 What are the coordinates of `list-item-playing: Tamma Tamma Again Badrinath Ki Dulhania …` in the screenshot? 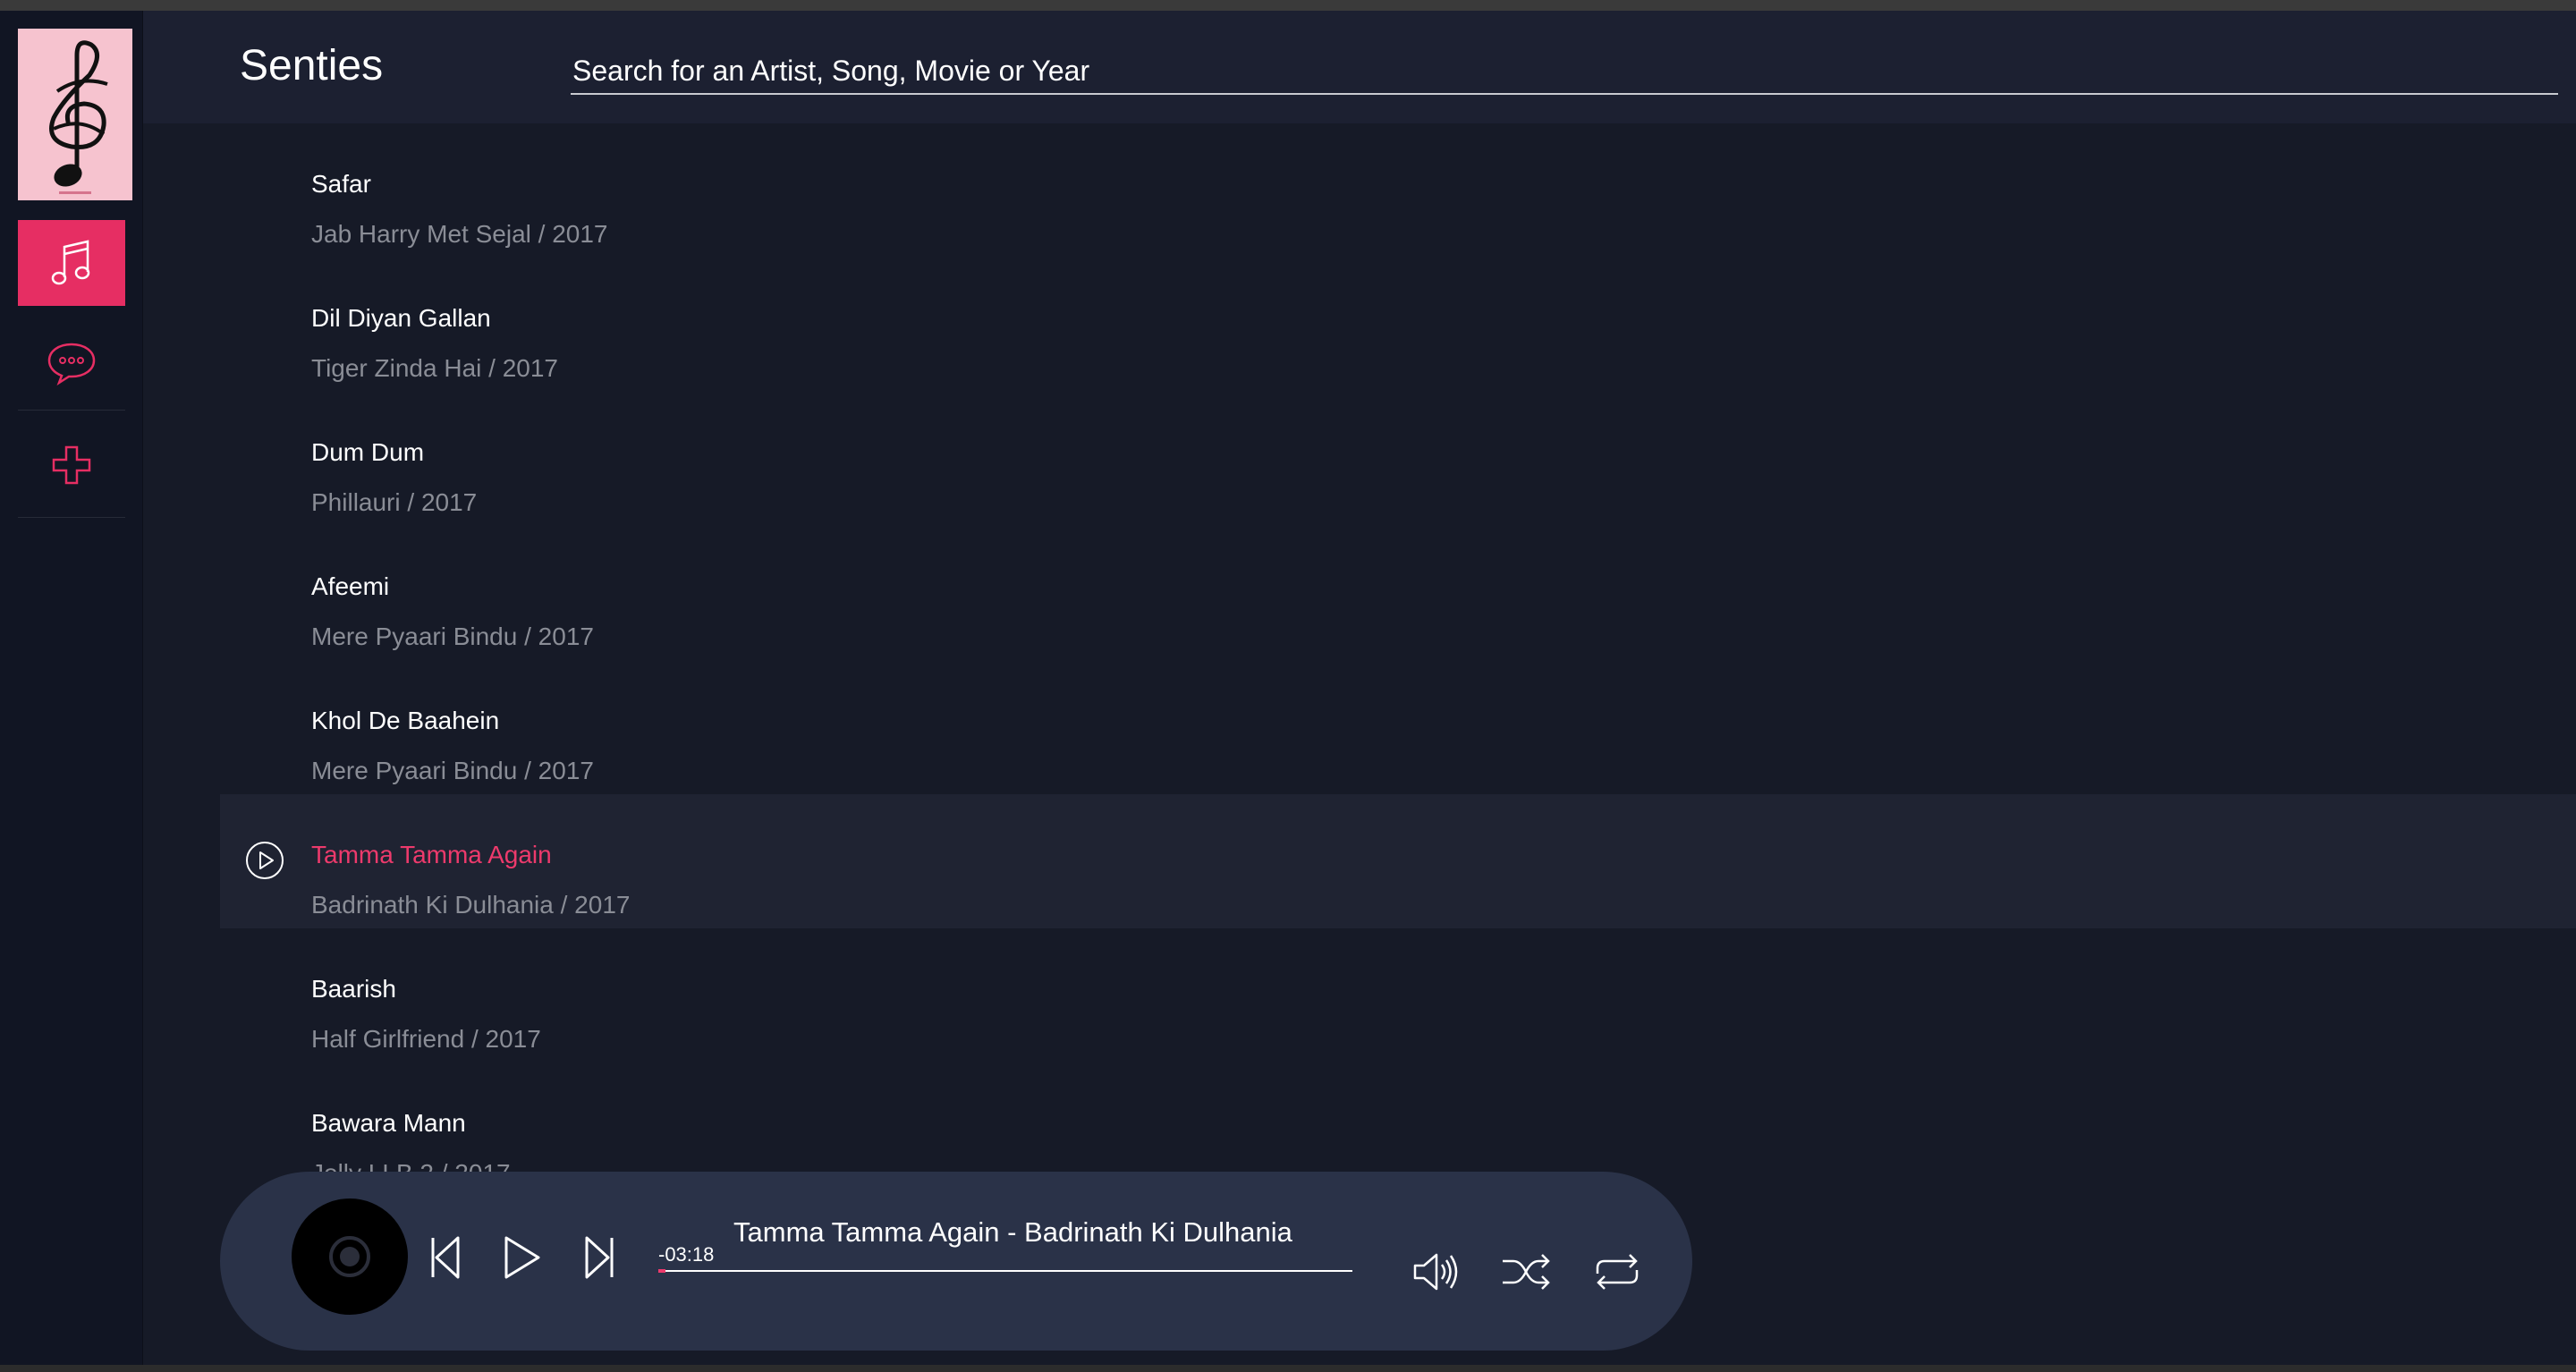 It's located at (1398, 861).